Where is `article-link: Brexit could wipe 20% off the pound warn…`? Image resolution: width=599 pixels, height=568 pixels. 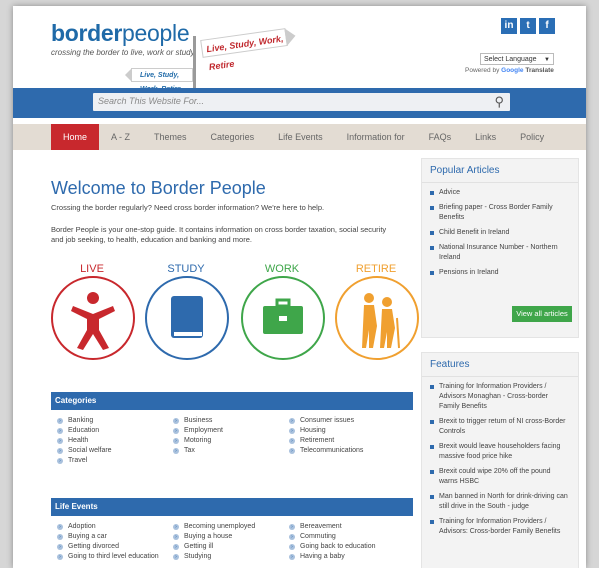 article-link: Brexit could wipe 20% off the pound warn… is located at coordinates (500, 477).